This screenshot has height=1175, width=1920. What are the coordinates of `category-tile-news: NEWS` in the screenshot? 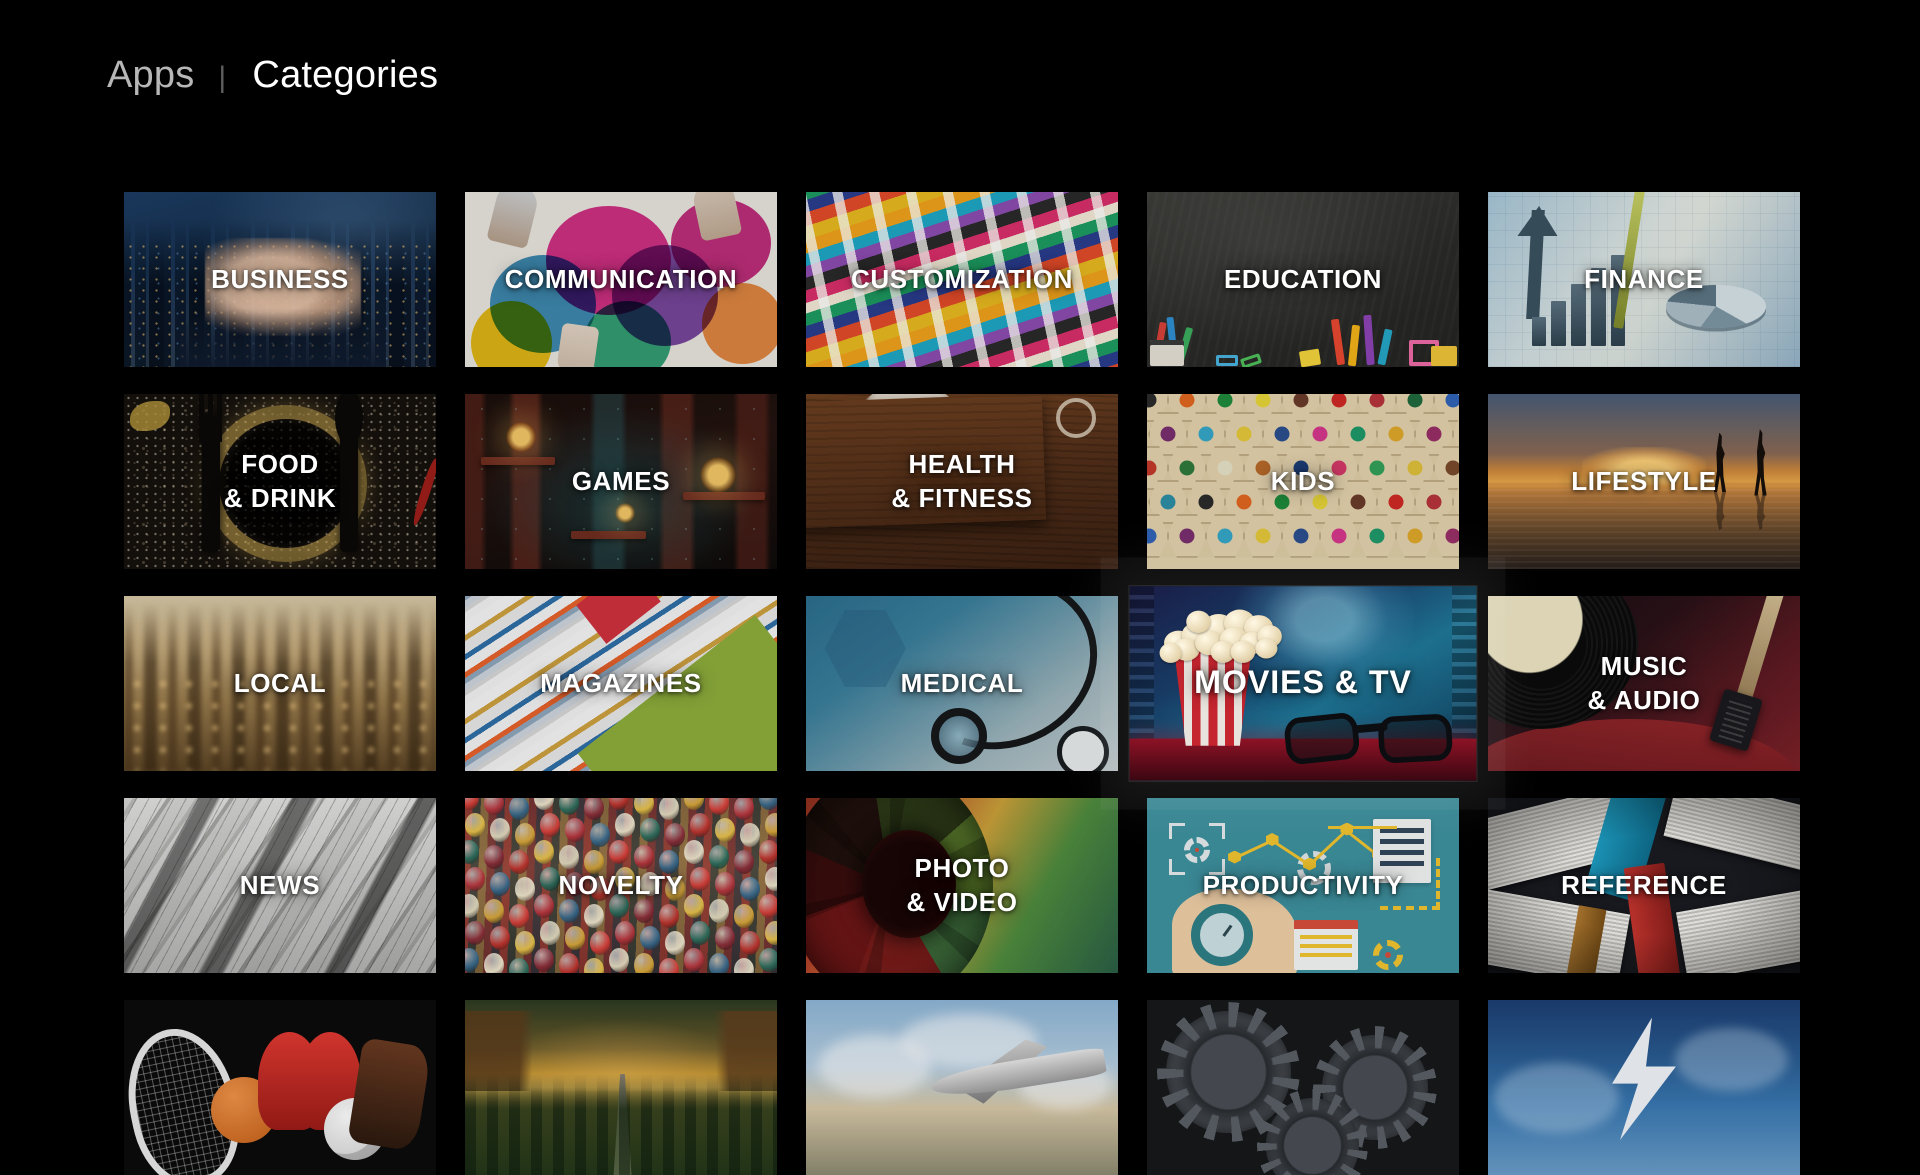 It's located at (280, 885).